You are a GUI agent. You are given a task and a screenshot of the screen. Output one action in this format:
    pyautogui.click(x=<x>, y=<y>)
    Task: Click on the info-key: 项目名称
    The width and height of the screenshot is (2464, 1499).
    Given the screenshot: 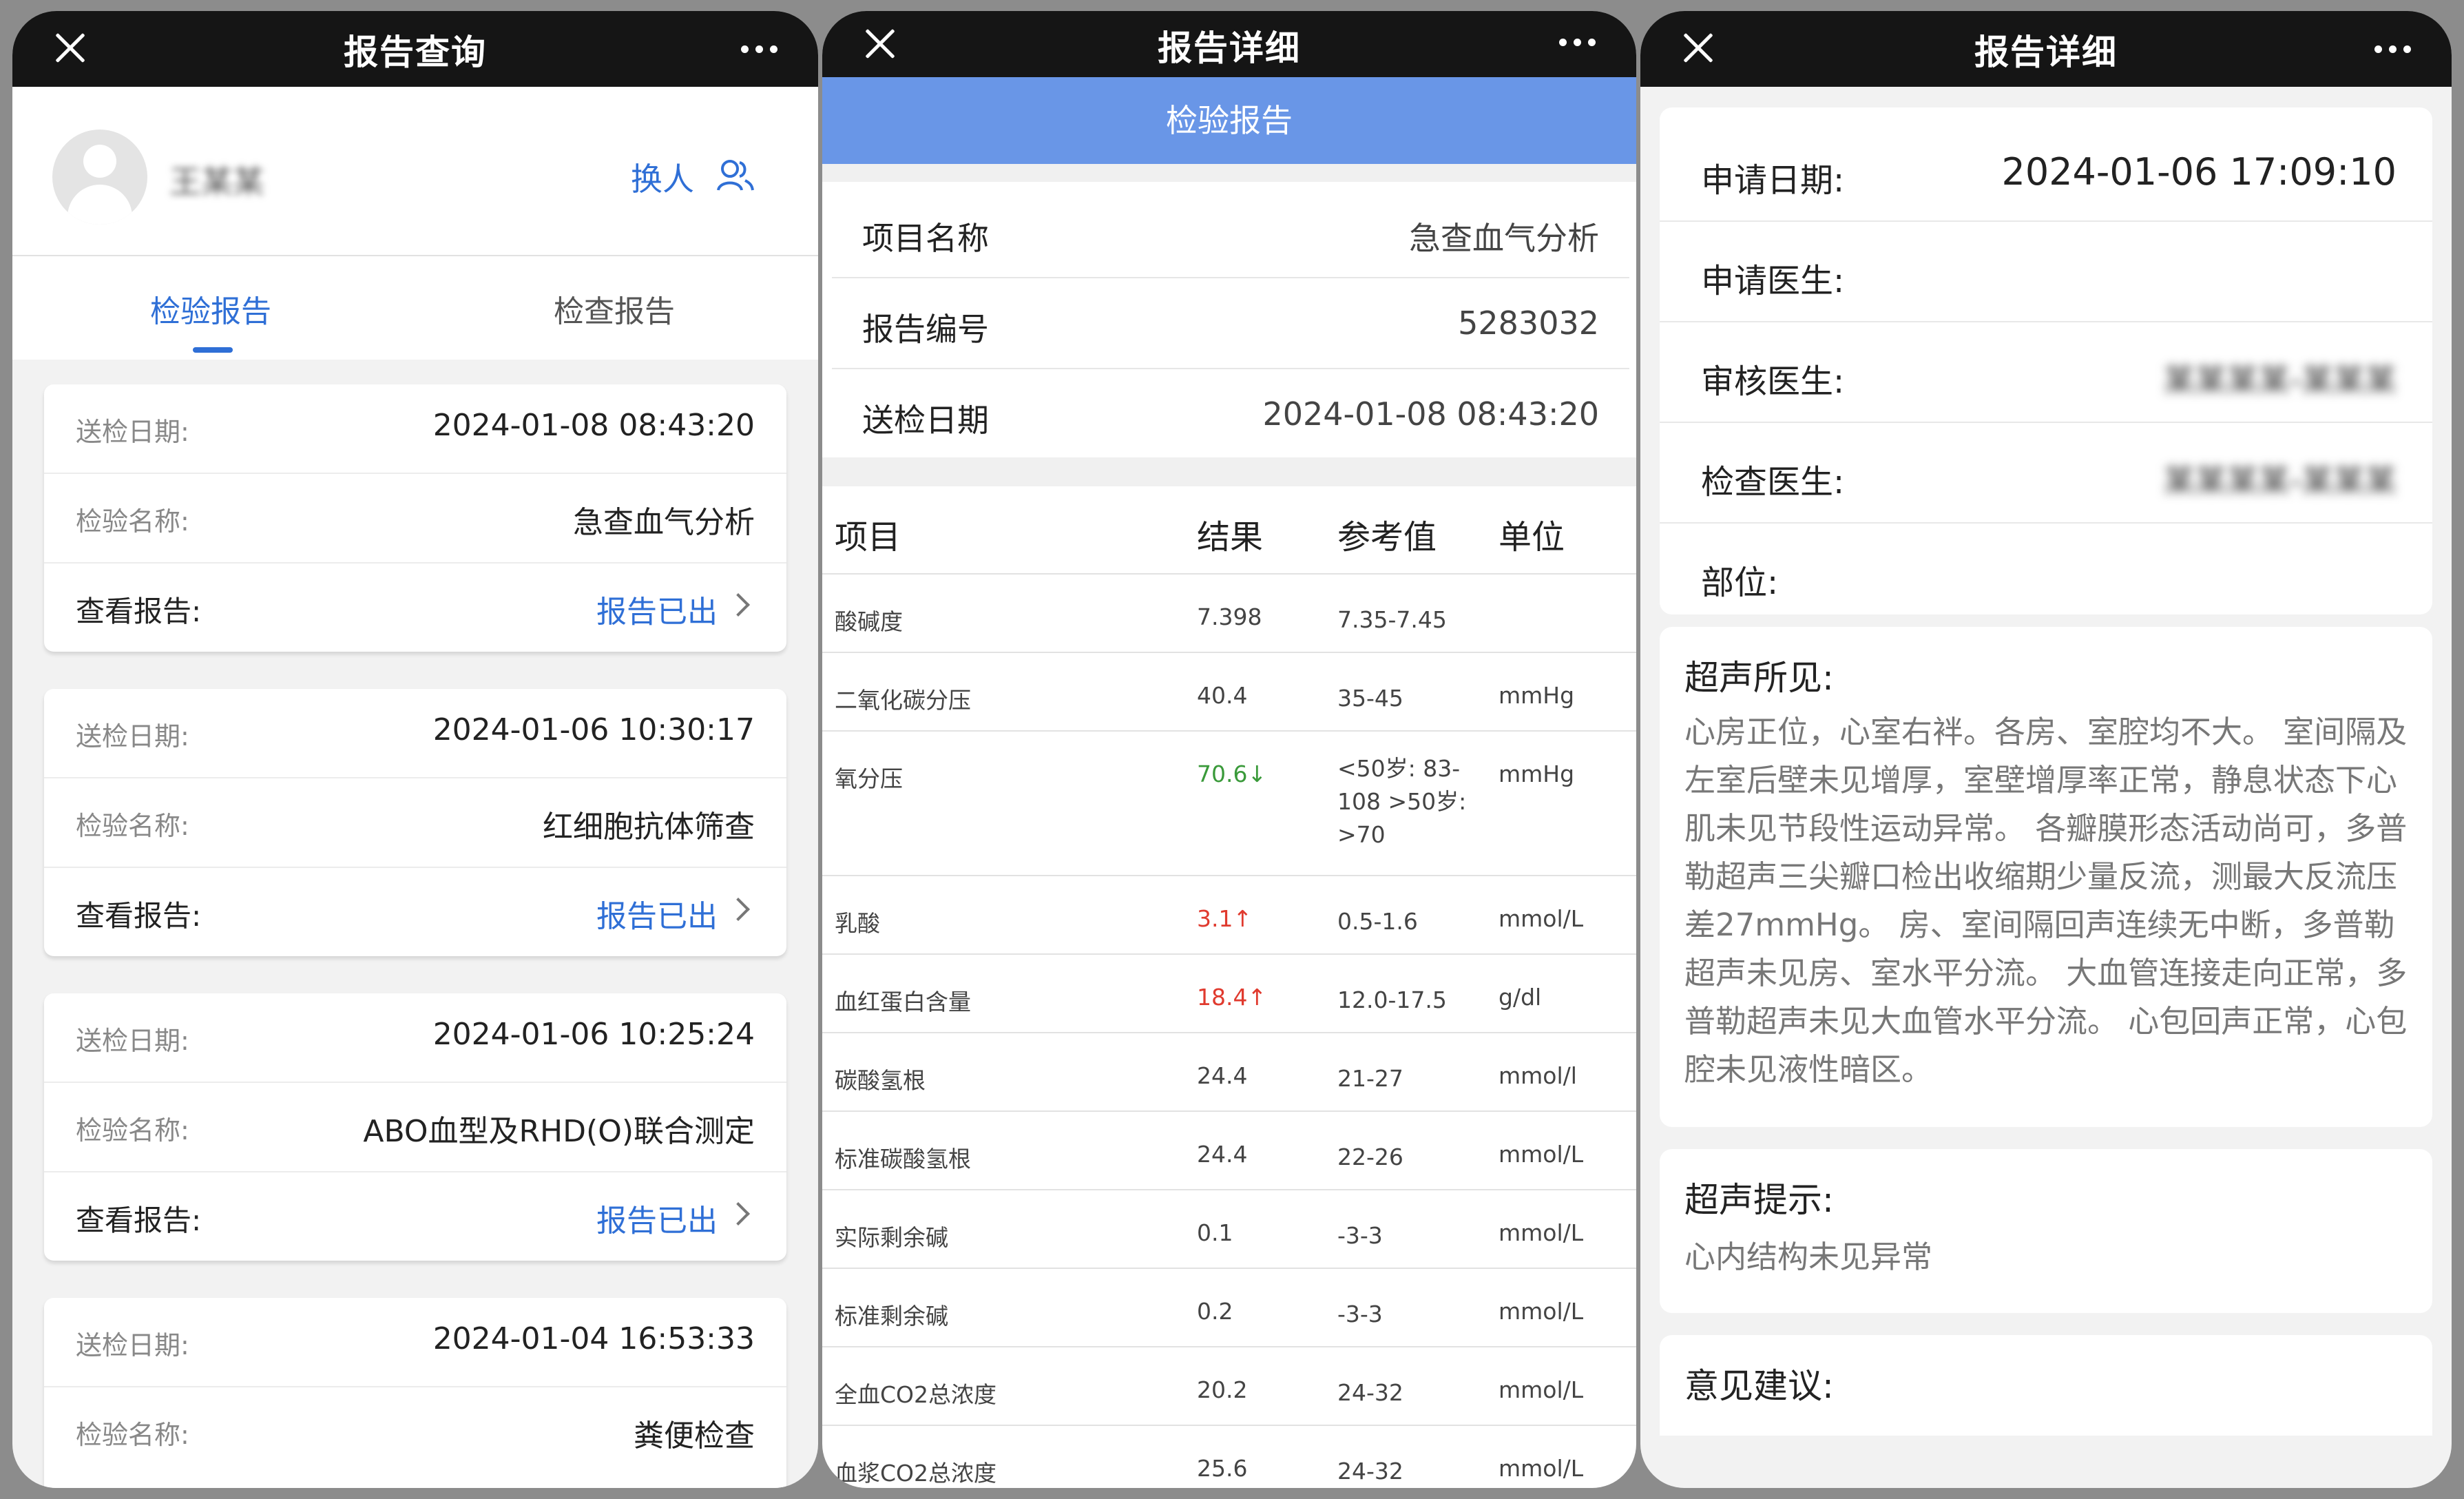 What is the action you would take?
    pyautogui.click(x=925, y=238)
    